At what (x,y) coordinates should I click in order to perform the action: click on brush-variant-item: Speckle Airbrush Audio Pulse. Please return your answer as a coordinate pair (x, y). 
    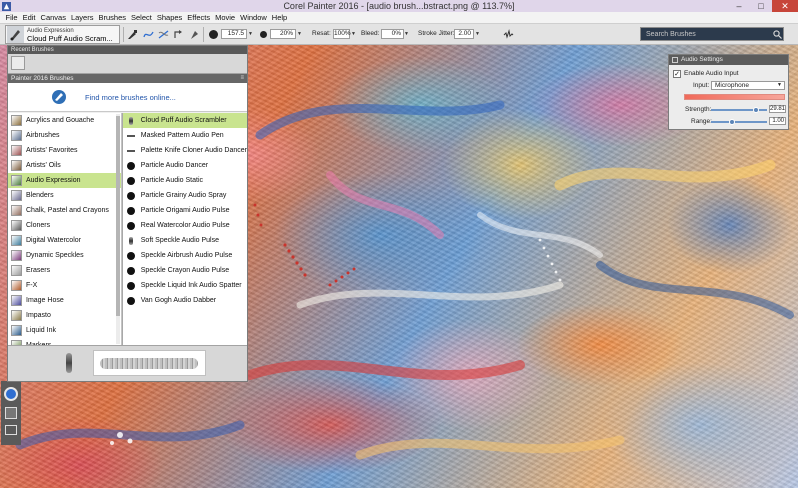
    Looking at the image, I should click on (185, 255).